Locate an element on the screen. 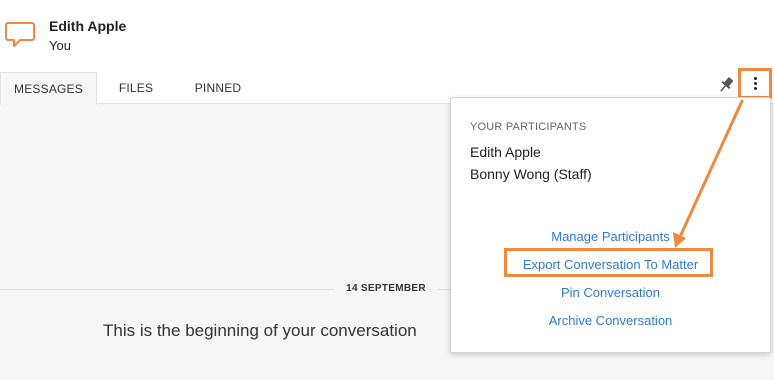 Image resolution: width=774 pixels, height=380 pixels. archive-conversation-link: Archive Conversation is located at coordinates (610, 320).